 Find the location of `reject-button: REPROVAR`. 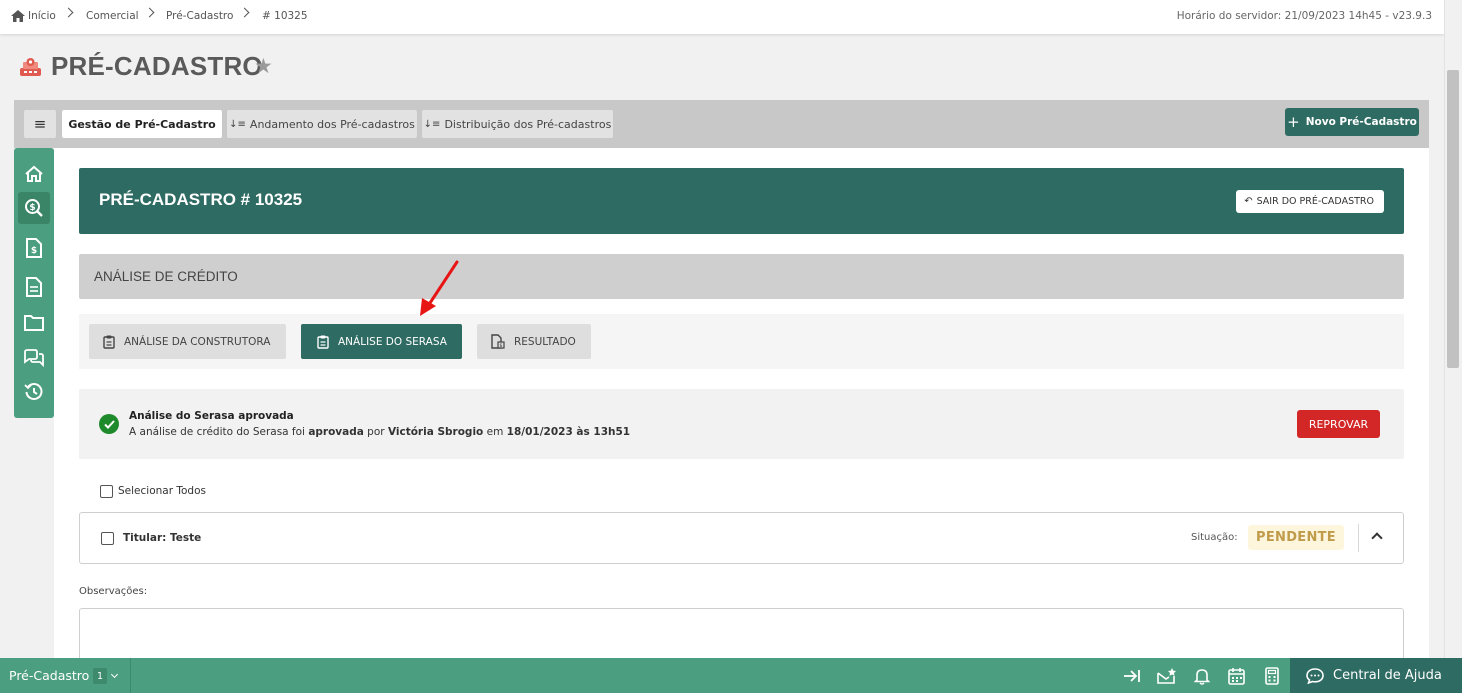

reject-button: REPROVAR is located at coordinates (1338, 424).